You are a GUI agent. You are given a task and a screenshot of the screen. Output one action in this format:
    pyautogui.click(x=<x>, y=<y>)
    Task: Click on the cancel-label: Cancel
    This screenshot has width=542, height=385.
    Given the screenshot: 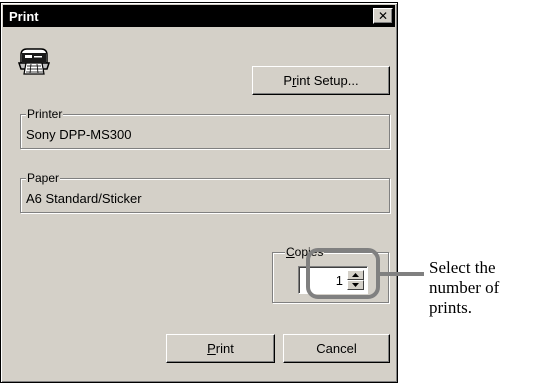 What is the action you would take?
    pyautogui.click(x=336, y=348)
    